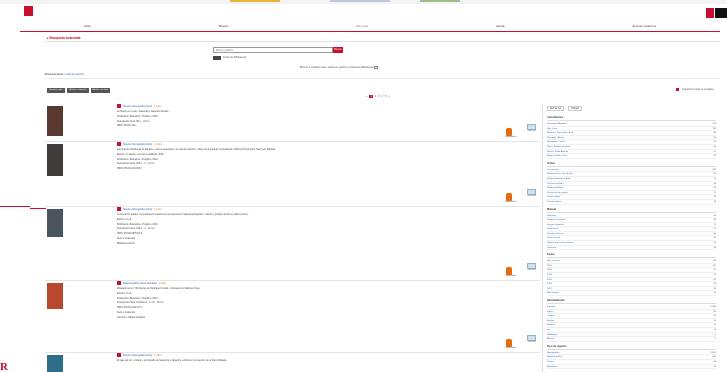 The image size is (727, 372). What do you see at coordinates (631, 202) in the screenshot?
I see `facet-item: Diseño gráfico 18` at bounding box center [631, 202].